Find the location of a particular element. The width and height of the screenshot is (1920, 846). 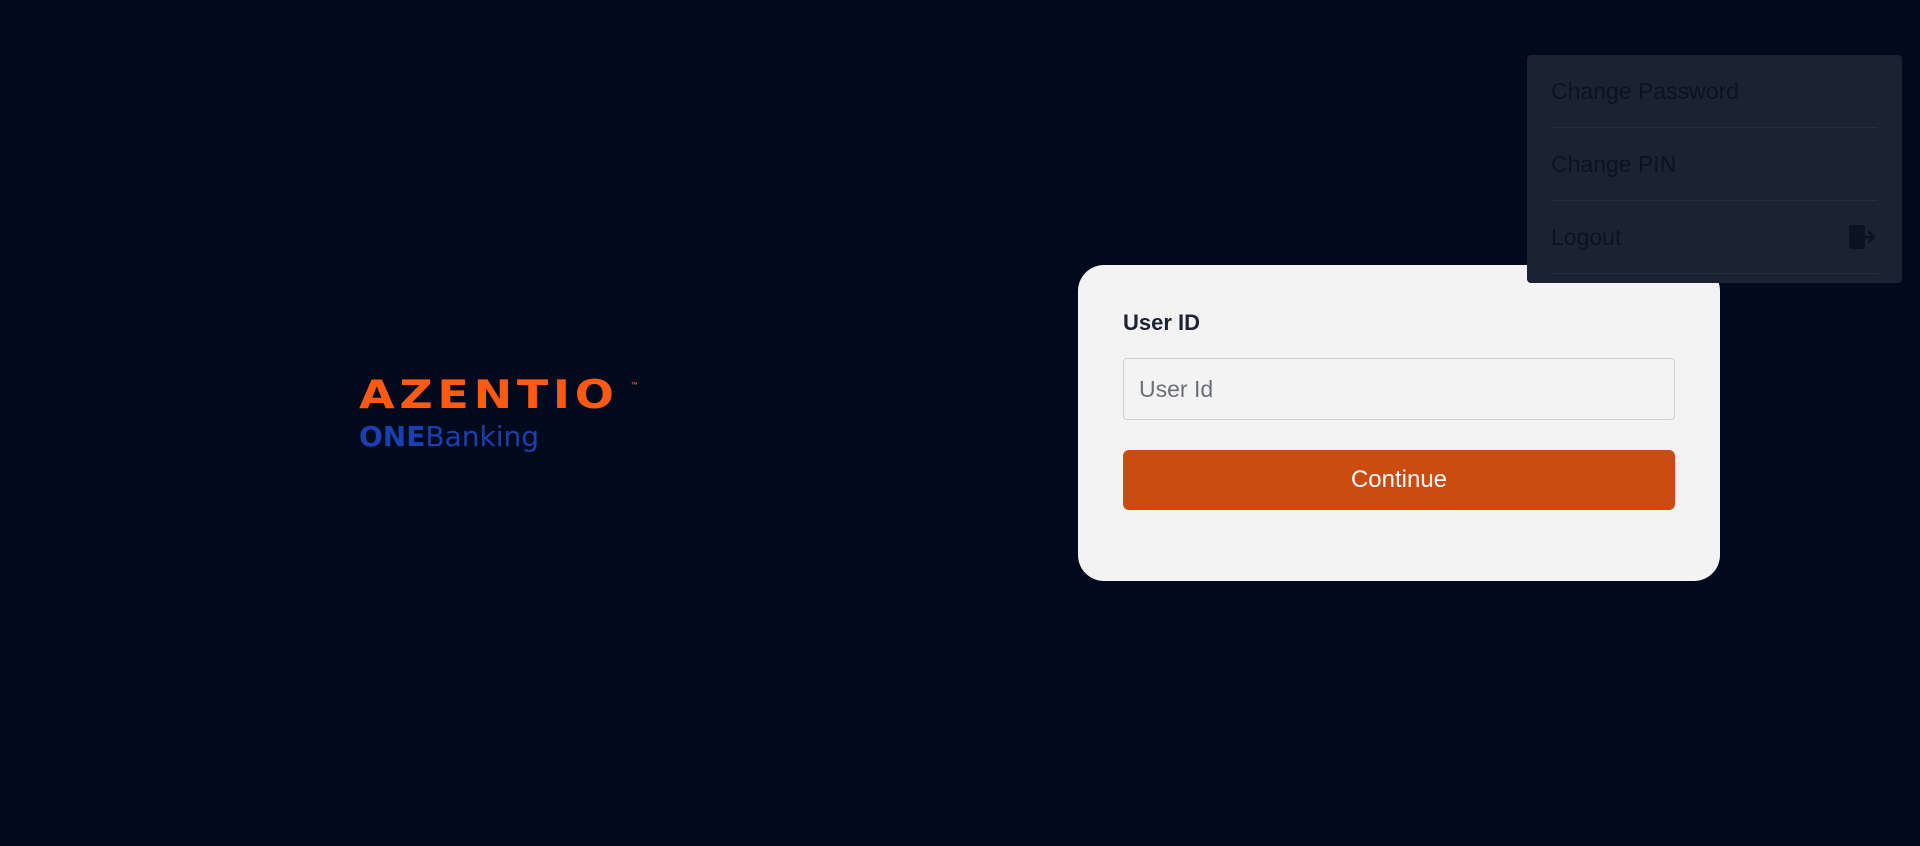

login-card: User ID Continue is located at coordinates (1399, 423).